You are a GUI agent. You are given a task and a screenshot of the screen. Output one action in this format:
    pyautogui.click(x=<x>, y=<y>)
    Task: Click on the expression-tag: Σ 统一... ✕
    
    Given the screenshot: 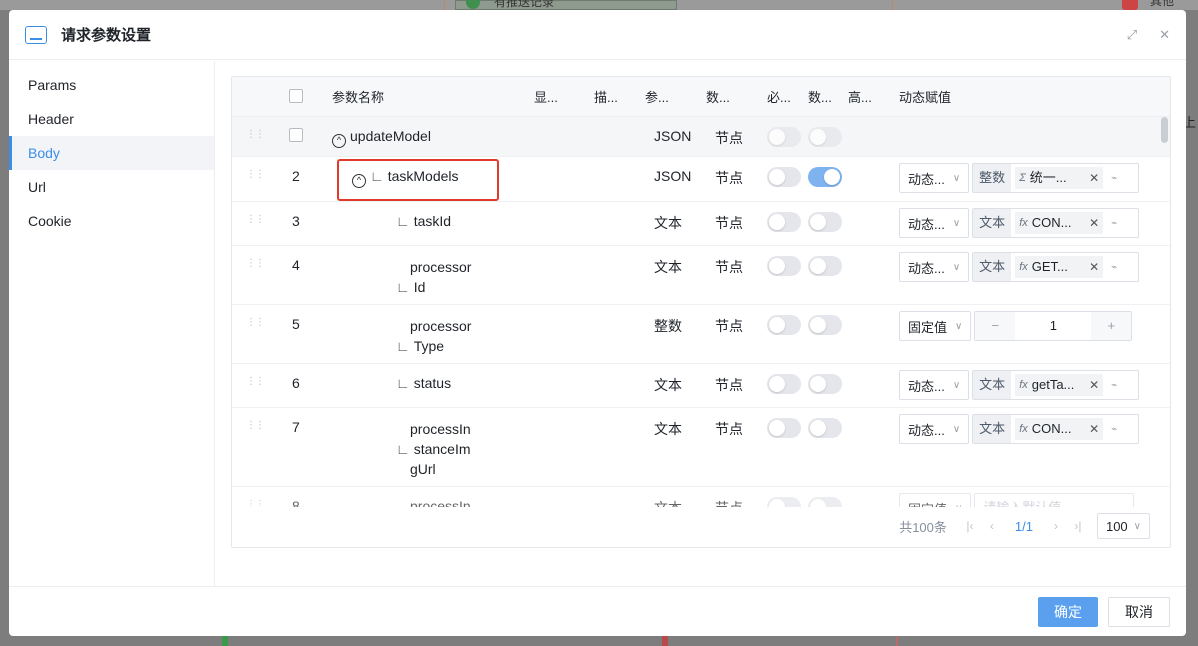 What is the action you would take?
    pyautogui.click(x=1059, y=178)
    